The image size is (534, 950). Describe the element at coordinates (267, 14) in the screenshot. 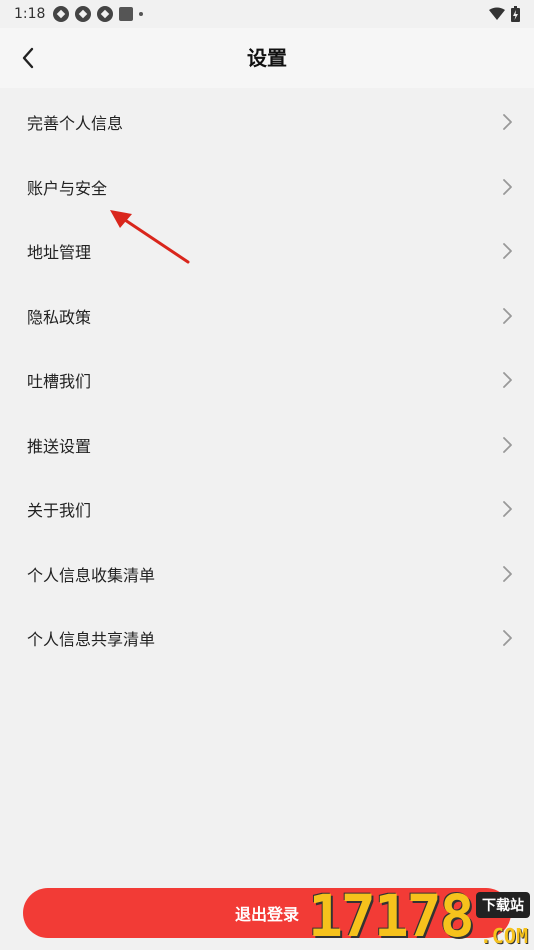

I see `status-bar: 1:18` at that location.